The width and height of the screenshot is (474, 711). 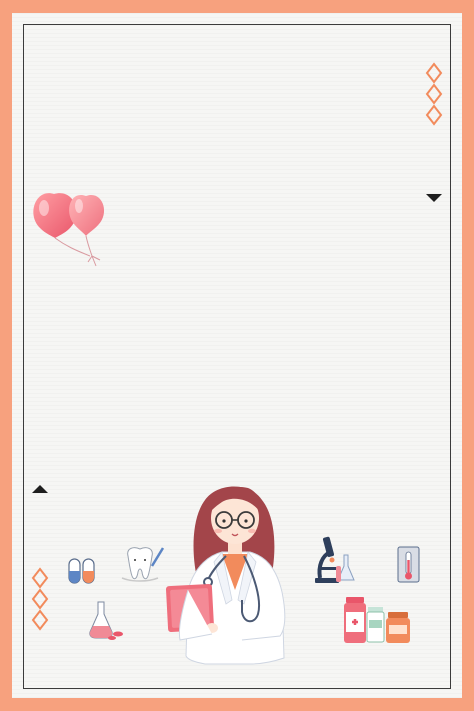 I want to click on doctor-illustration, so click(x=225, y=575).